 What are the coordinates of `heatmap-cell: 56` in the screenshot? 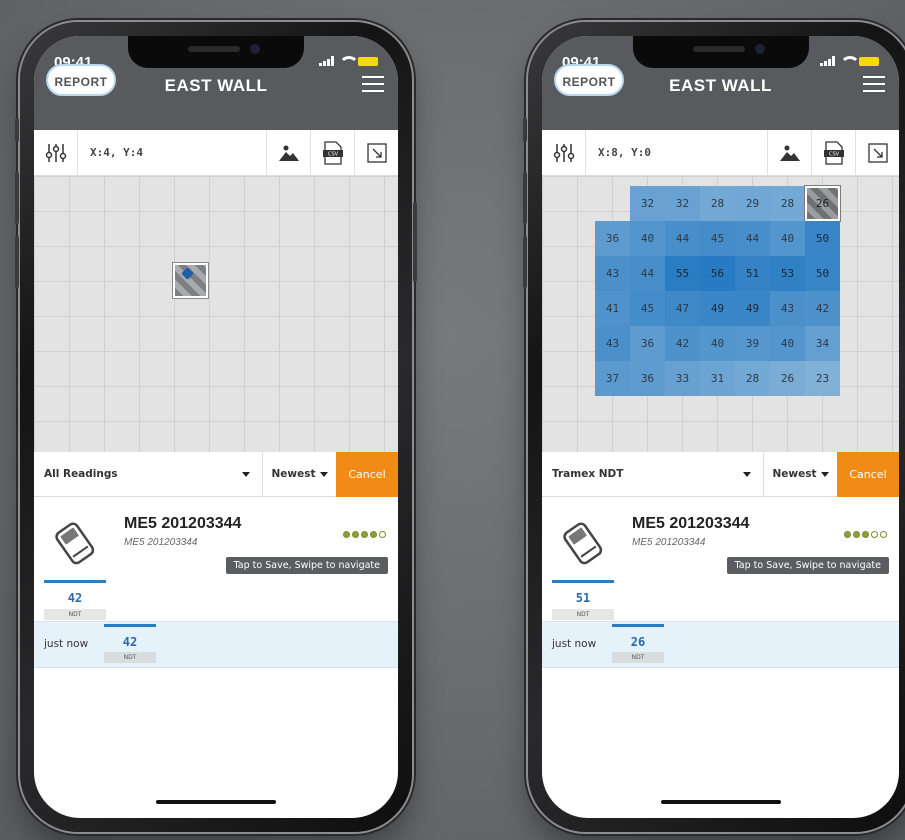 It's located at (717, 273).